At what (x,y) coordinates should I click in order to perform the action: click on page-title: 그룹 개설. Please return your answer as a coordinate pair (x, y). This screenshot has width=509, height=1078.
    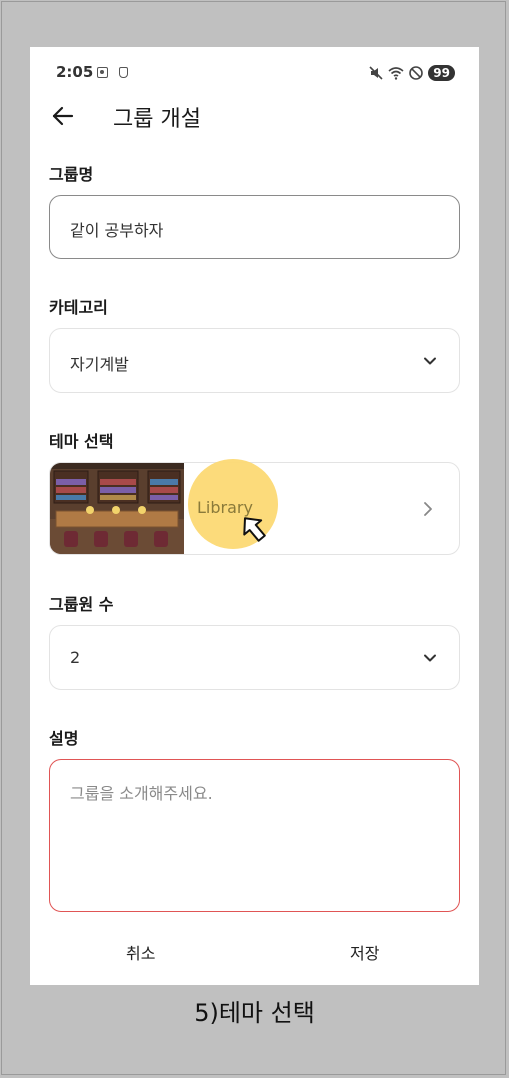
    Looking at the image, I should click on (157, 119).